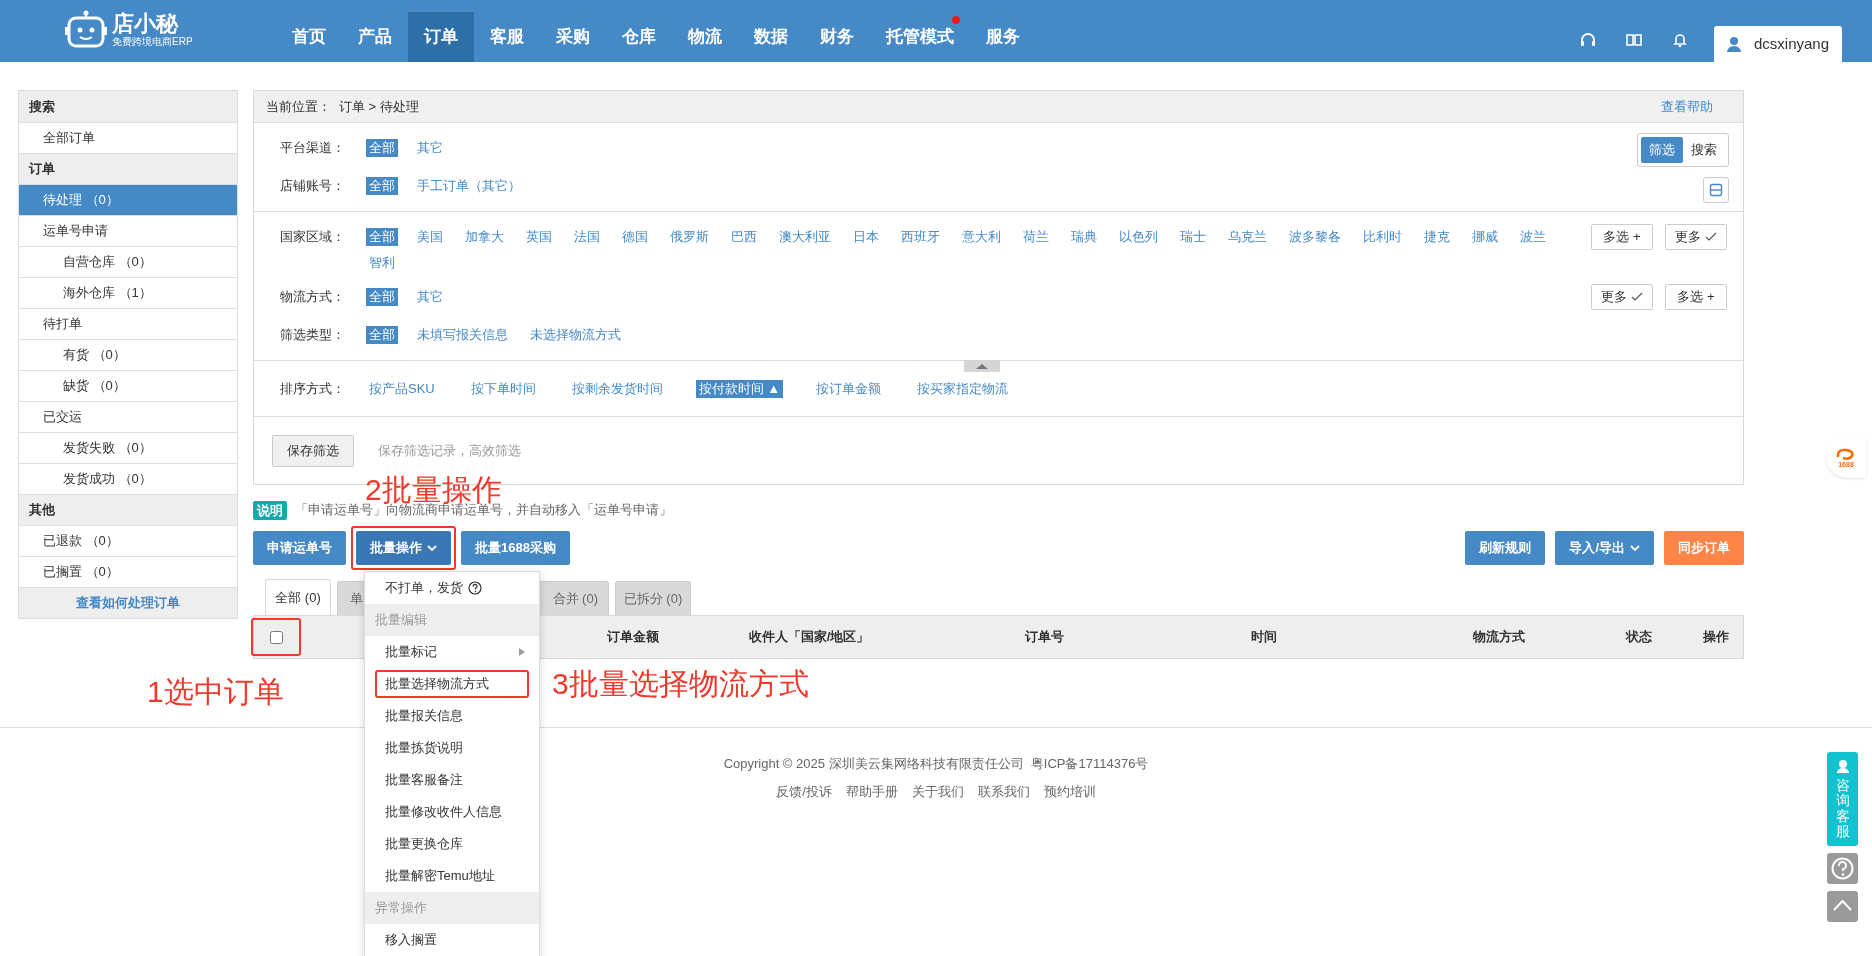  What do you see at coordinates (452, 748) in the screenshot?
I see `menu-item: 批量拣货说明` at bounding box center [452, 748].